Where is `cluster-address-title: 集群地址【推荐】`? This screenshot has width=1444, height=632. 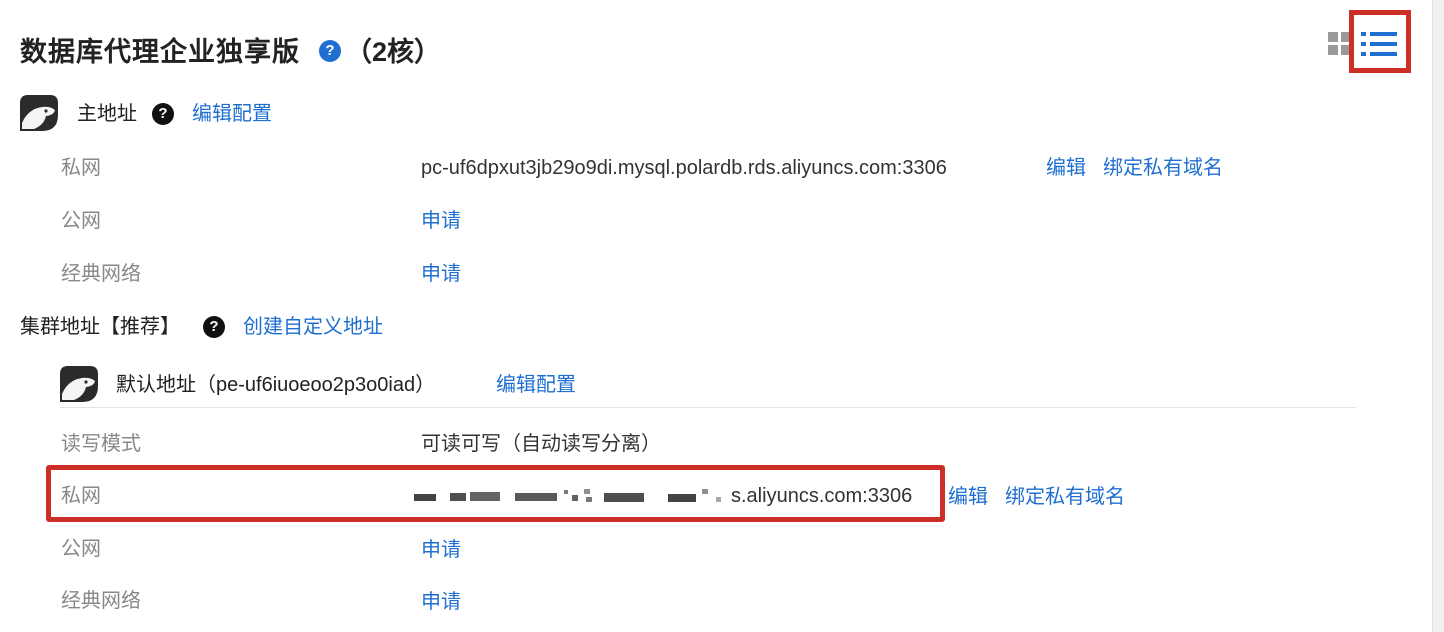 cluster-address-title: 集群地址【推荐】 is located at coordinates (100, 327).